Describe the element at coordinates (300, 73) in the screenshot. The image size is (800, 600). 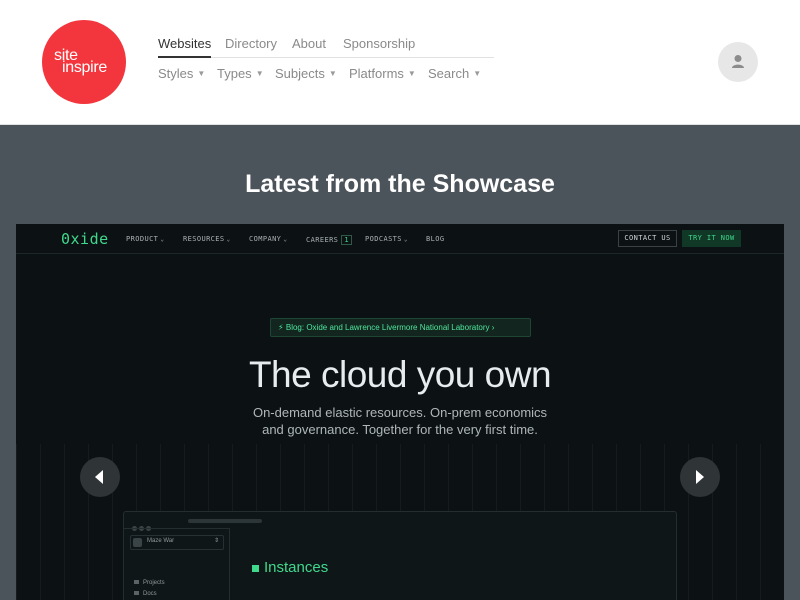
I see `filter-subjects-label: Subjects` at that location.